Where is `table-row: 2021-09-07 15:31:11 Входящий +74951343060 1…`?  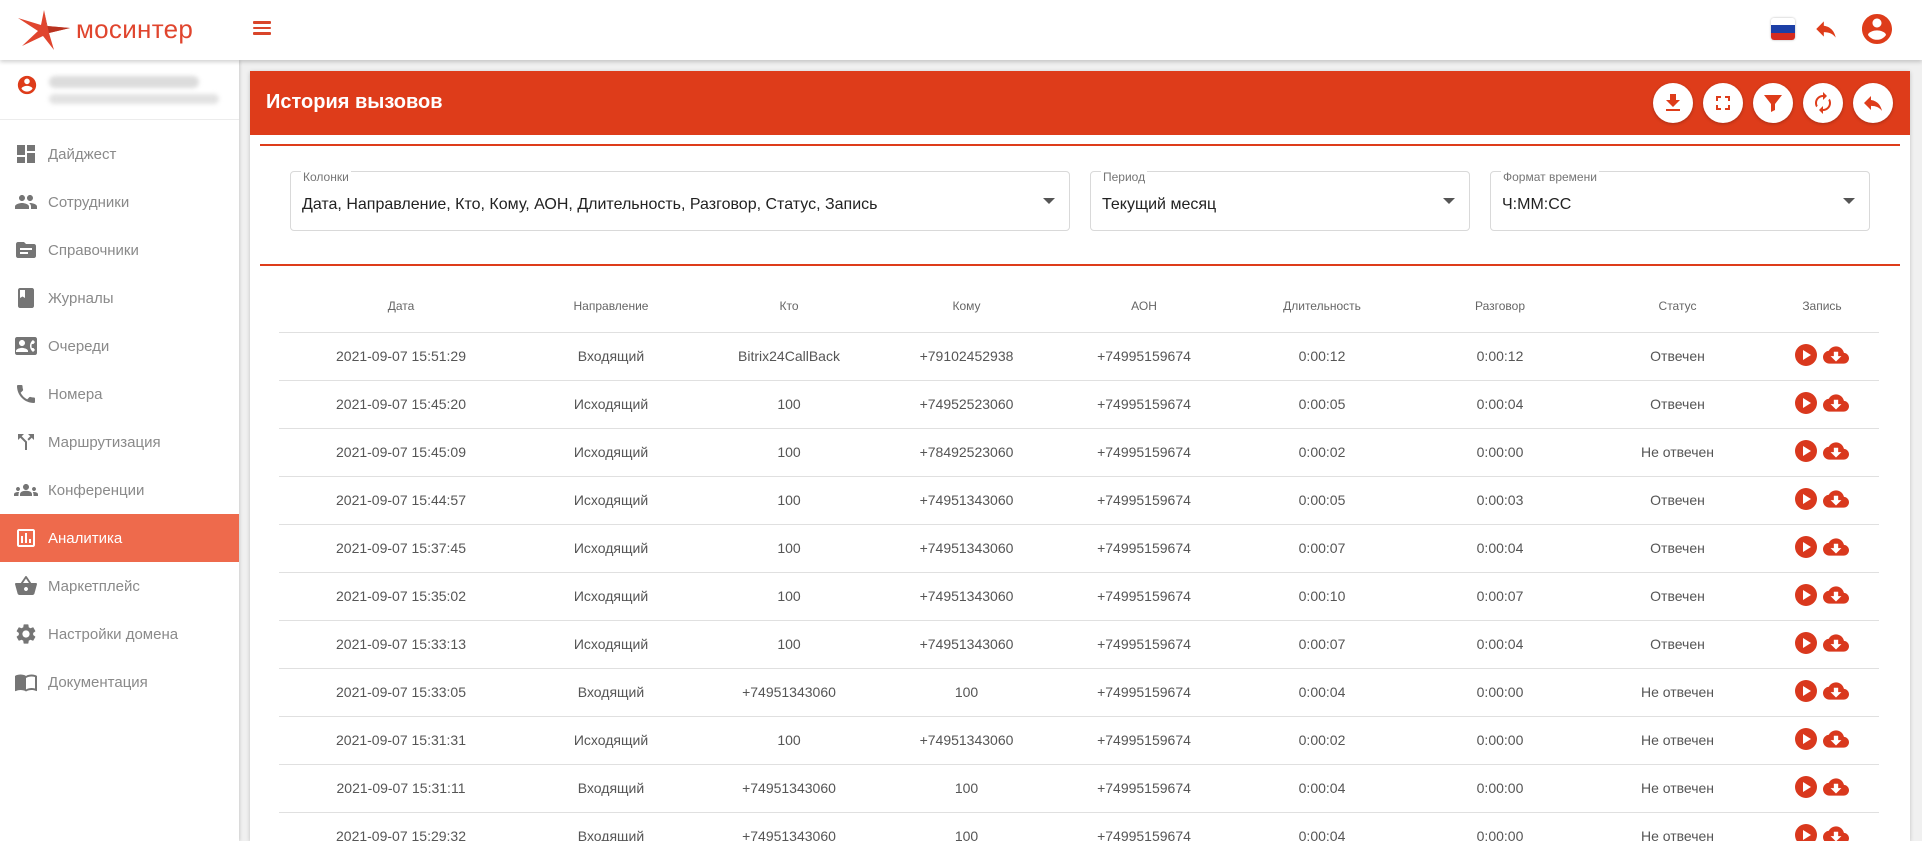 table-row: 2021-09-07 15:31:11 Входящий +74951343060 1… is located at coordinates (1079, 788).